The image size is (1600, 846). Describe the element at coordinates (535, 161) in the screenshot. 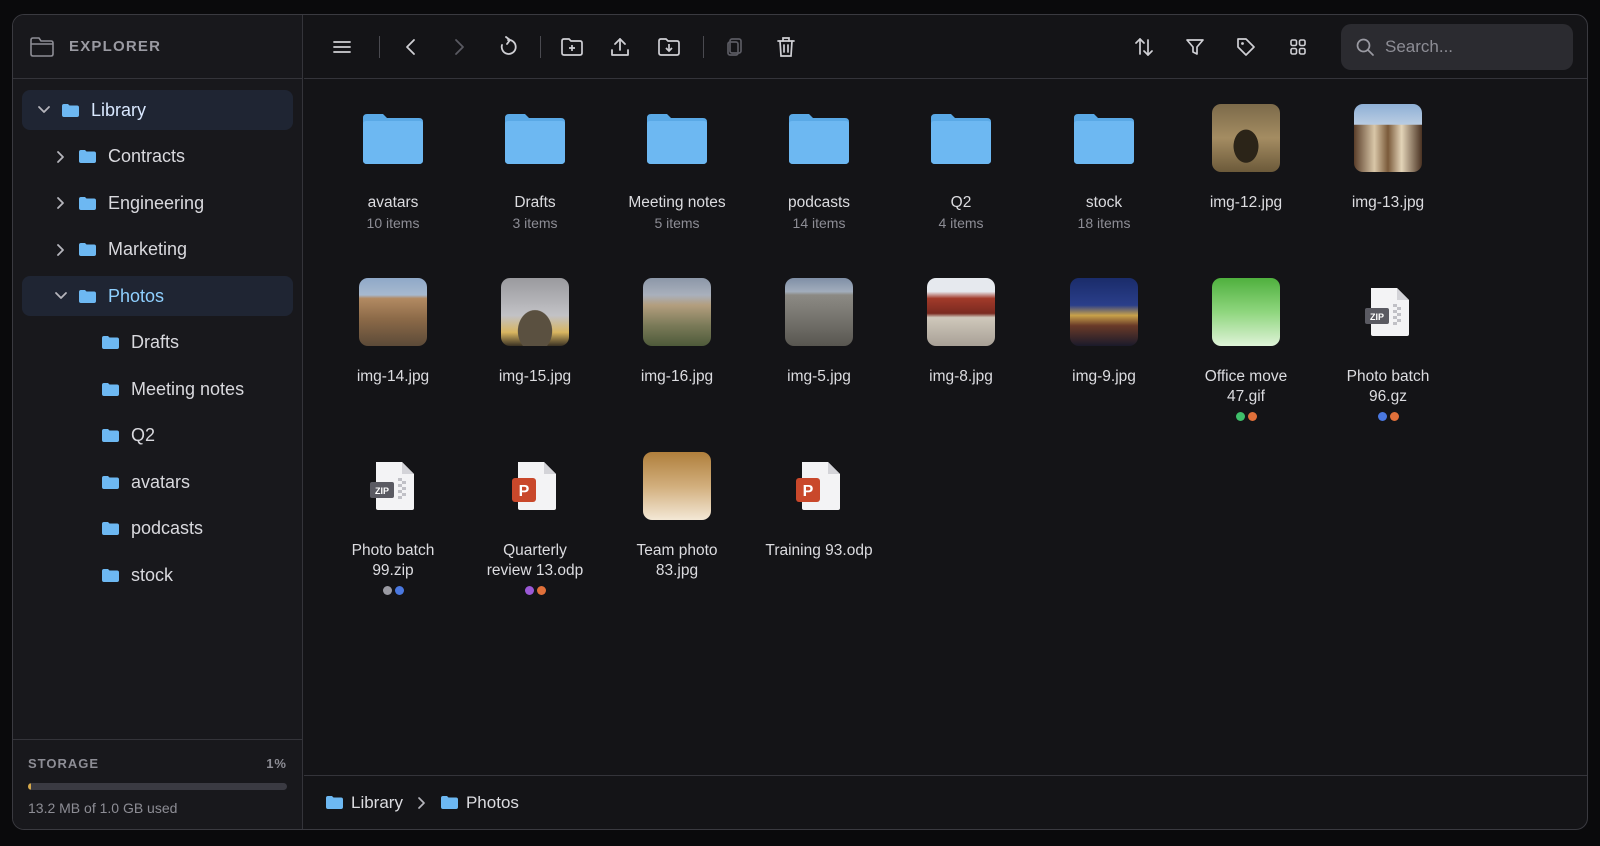

I see `folder-item: Drafts 3 items` at that location.